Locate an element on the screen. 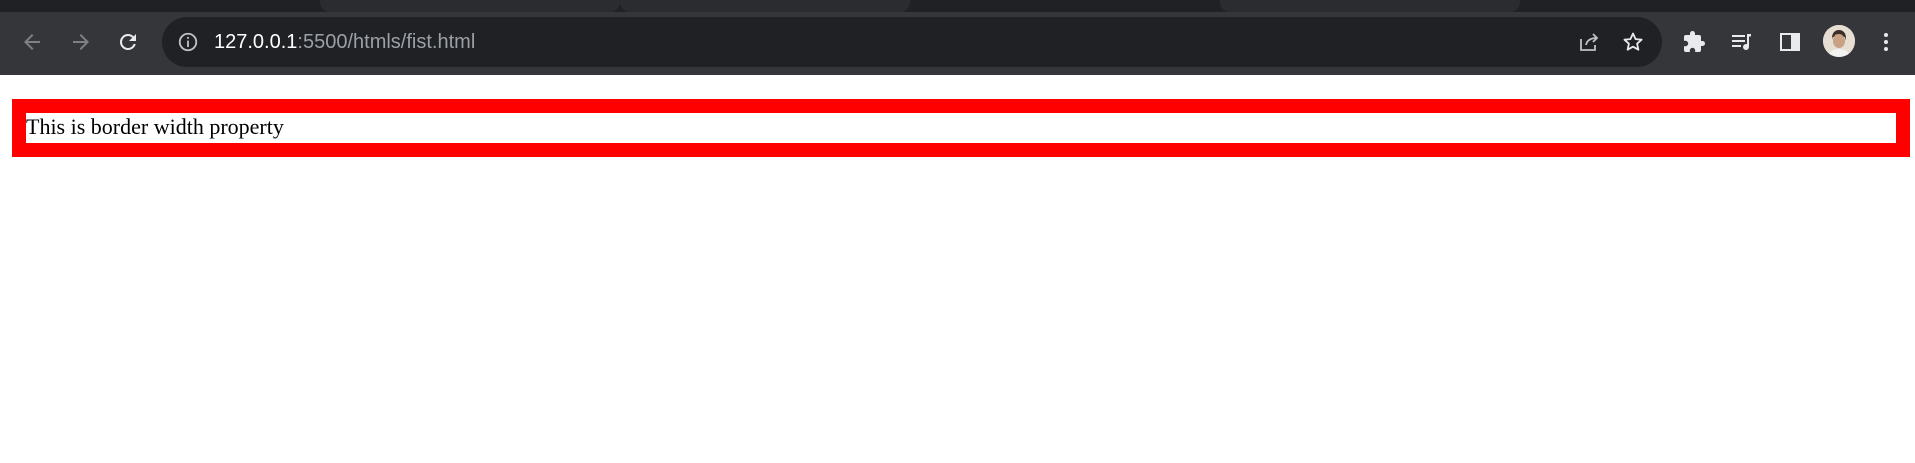 The image size is (1915, 463). arrow-left-icon is located at coordinates (32, 42).